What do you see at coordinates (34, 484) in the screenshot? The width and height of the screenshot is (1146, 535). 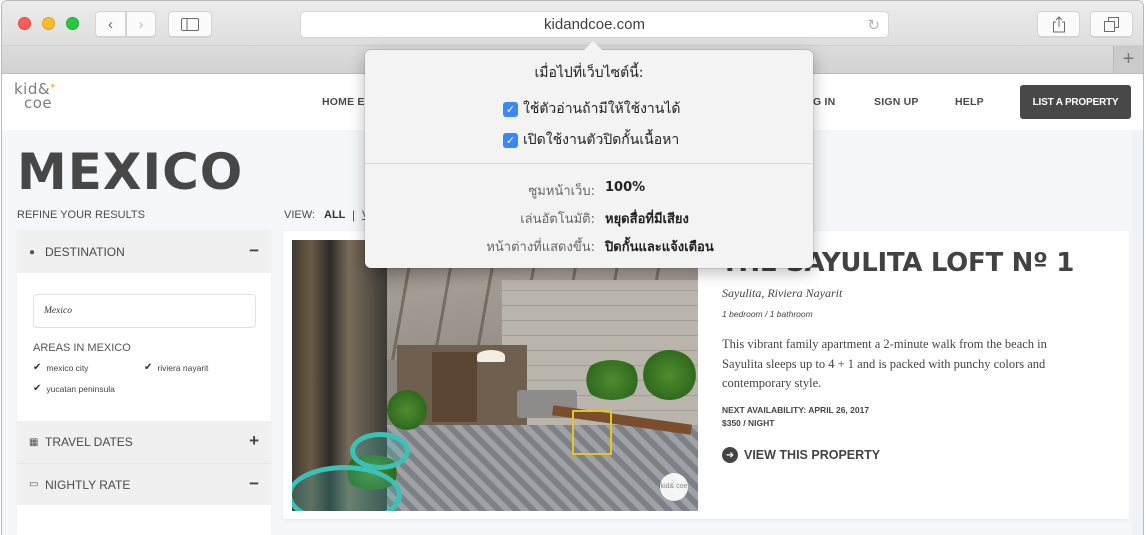 I see `money-icon: ▭` at bounding box center [34, 484].